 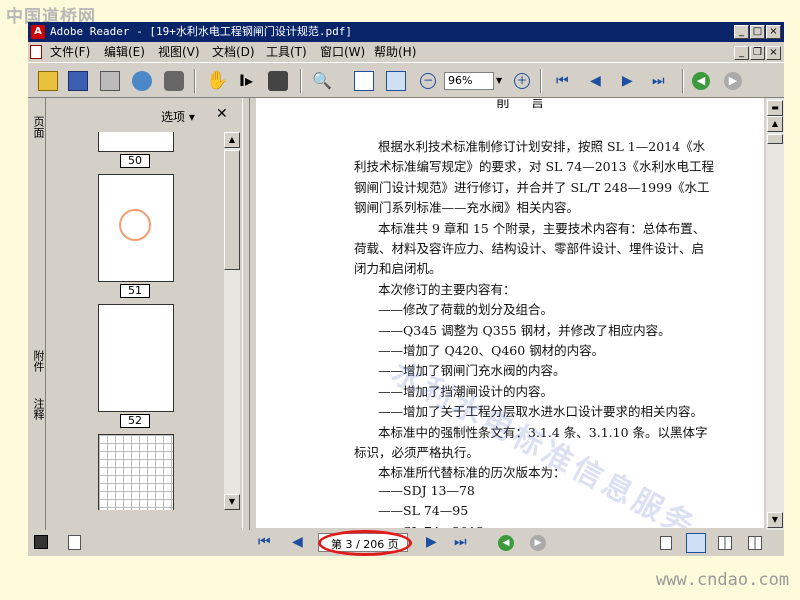 I want to click on menu-tools: 工具(T), so click(x=286, y=52).